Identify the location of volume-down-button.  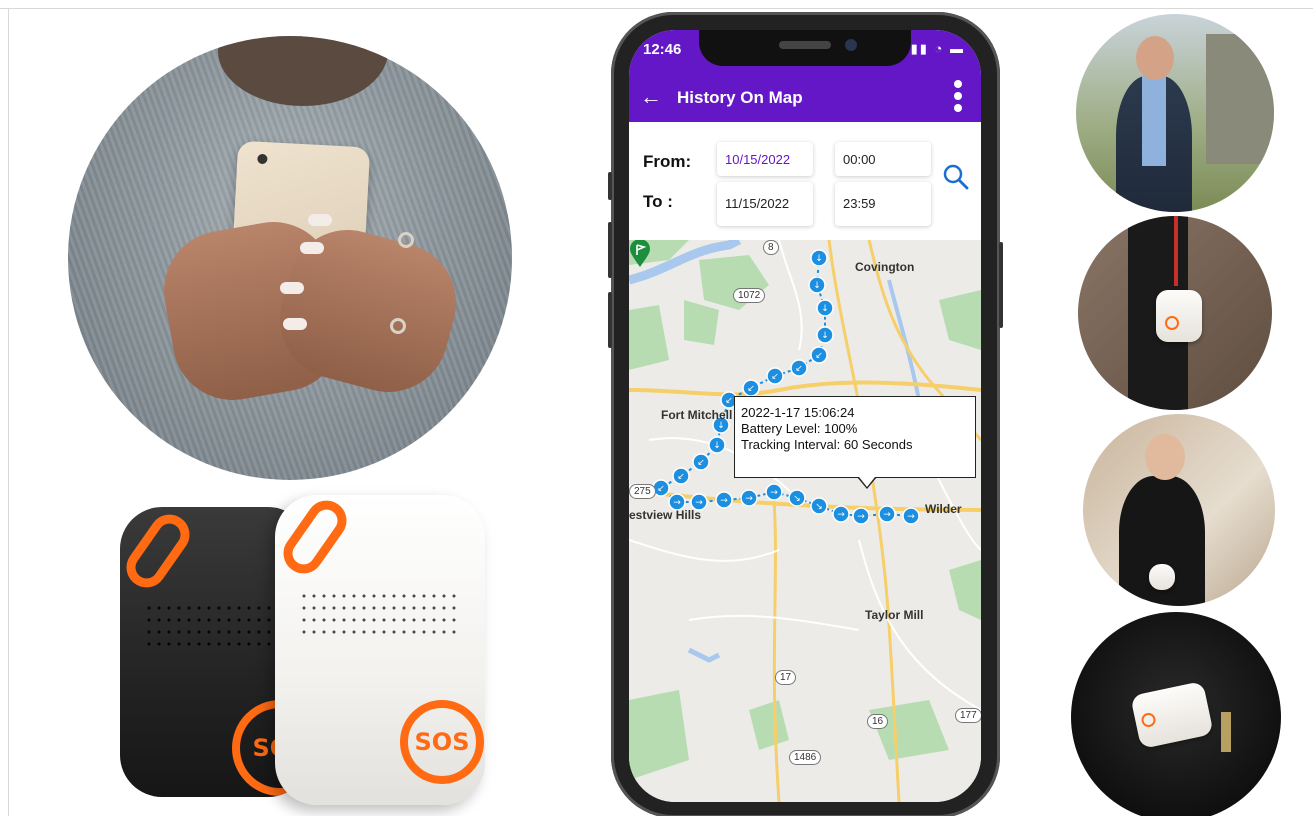
(610, 320).